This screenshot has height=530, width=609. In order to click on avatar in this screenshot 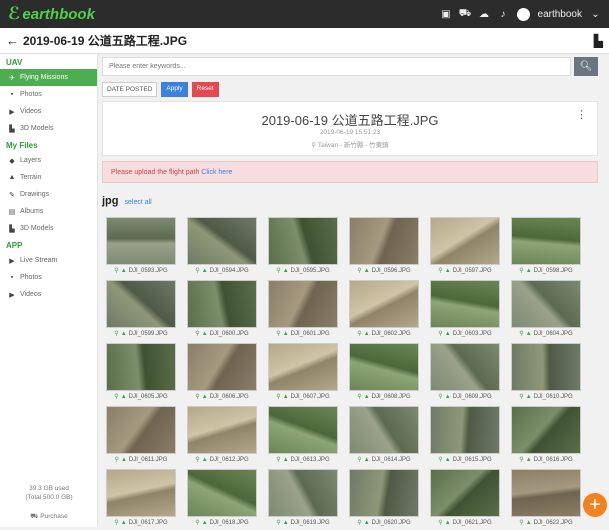, I will do `click(523, 14)`.